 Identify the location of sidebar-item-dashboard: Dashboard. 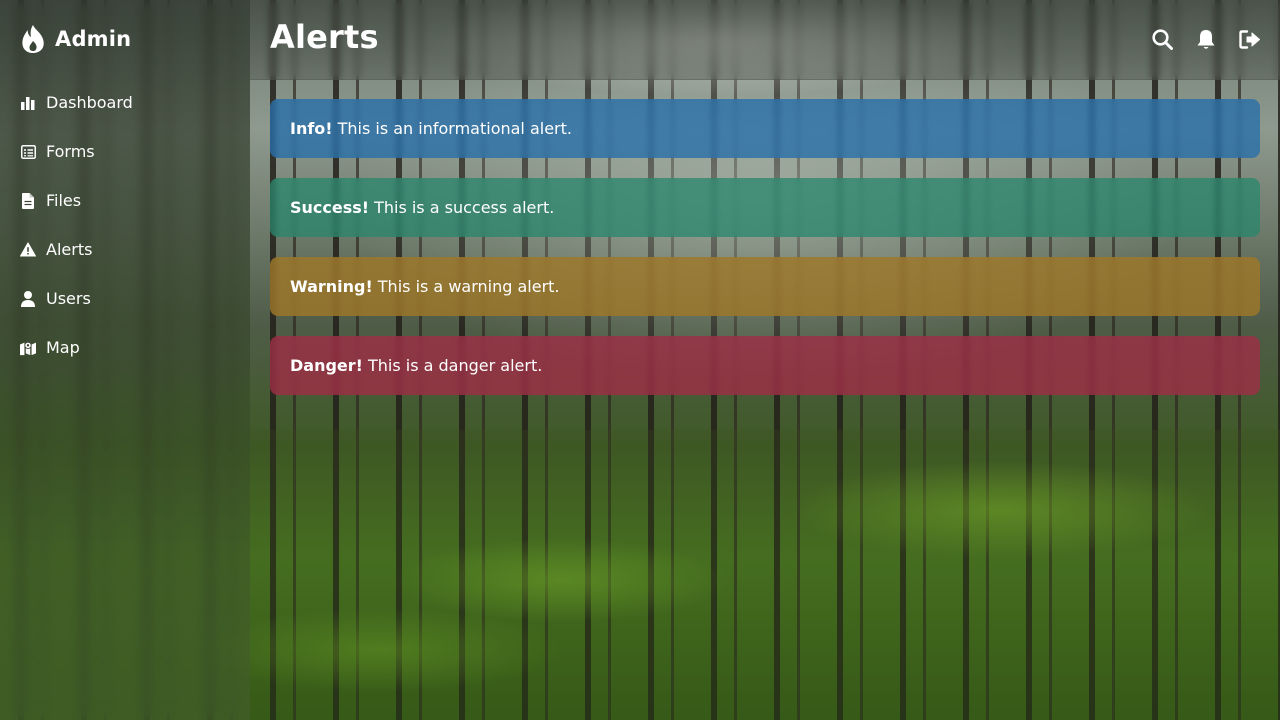
(125, 102).